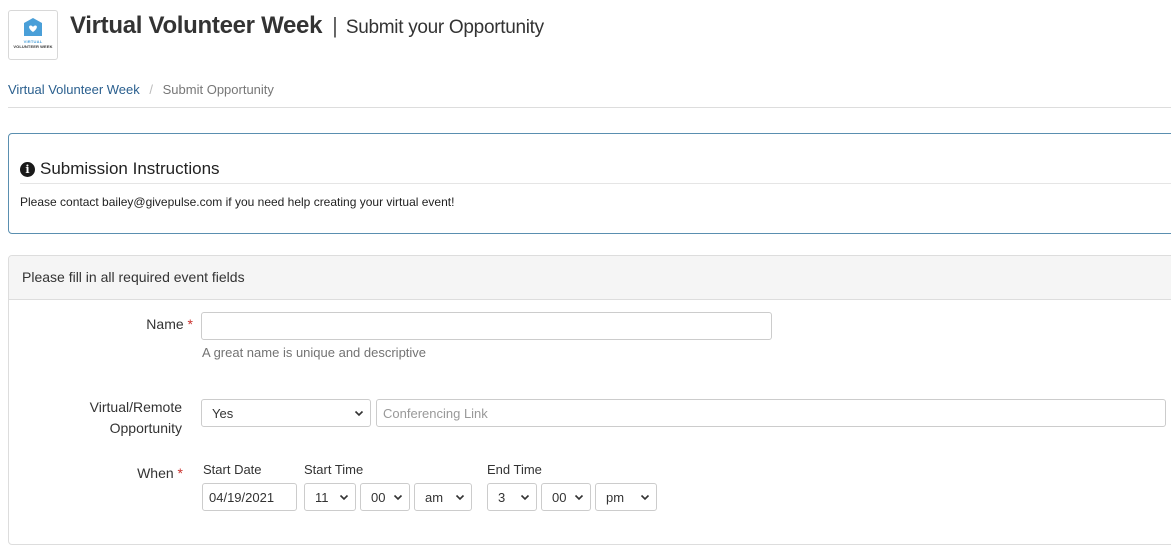 The height and width of the screenshot is (545, 1171). Describe the element at coordinates (314, 352) in the screenshot. I see `name-help-text: A great name is unique and descriptive` at that location.